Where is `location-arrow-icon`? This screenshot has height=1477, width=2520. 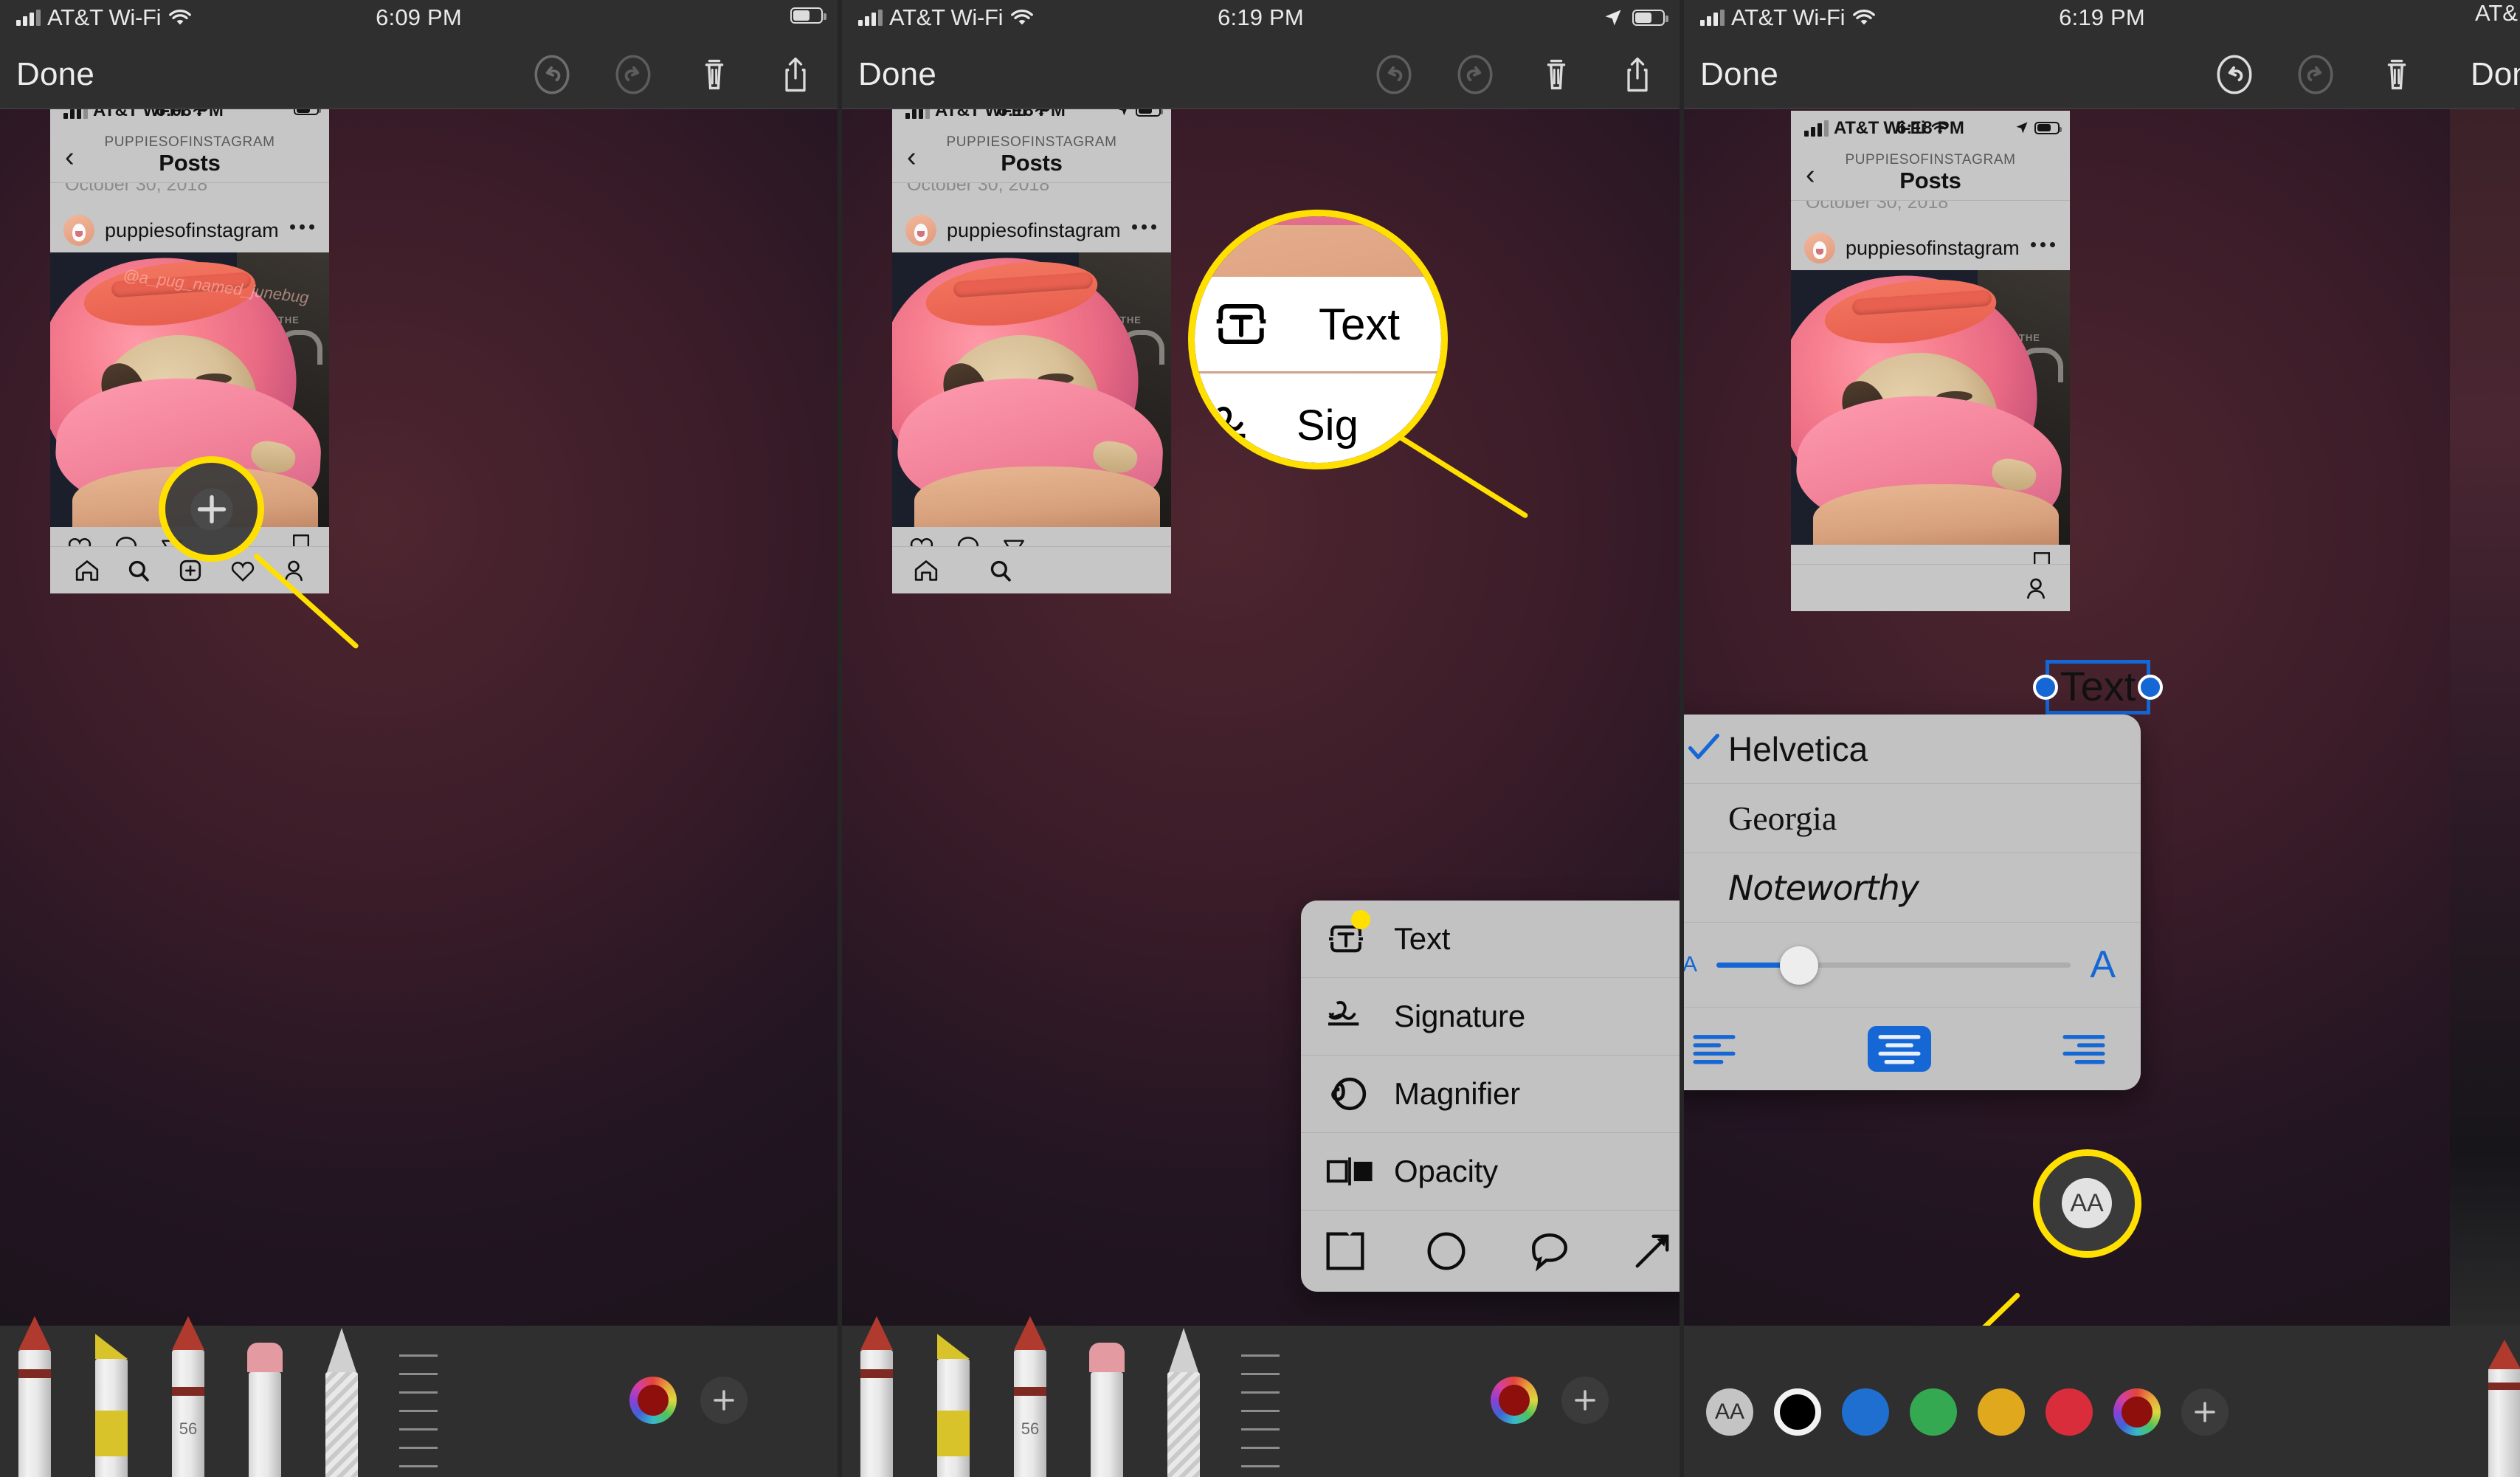
location-arrow-icon is located at coordinates (2022, 128).